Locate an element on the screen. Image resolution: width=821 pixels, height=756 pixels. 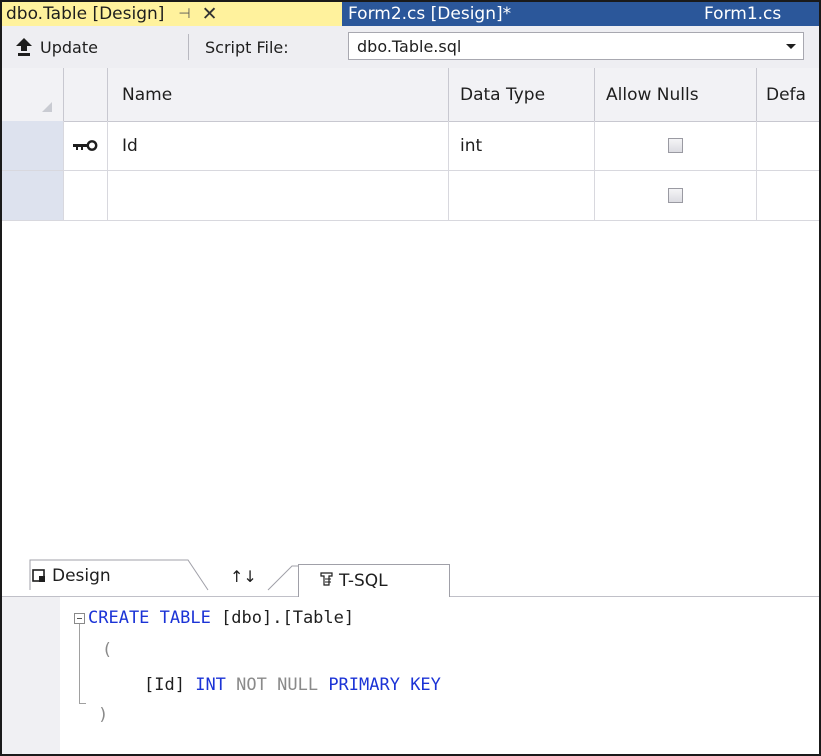
script-file-label: Script File: is located at coordinates (247, 47).